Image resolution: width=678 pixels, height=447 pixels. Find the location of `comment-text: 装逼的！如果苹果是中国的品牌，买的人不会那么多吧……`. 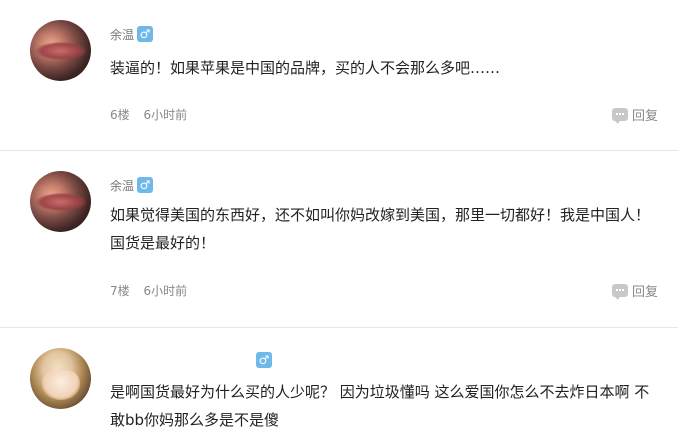

comment-text: 装逼的！如果苹果是中国的品牌，买的人不会那么多吧…… is located at coordinates (305, 68).